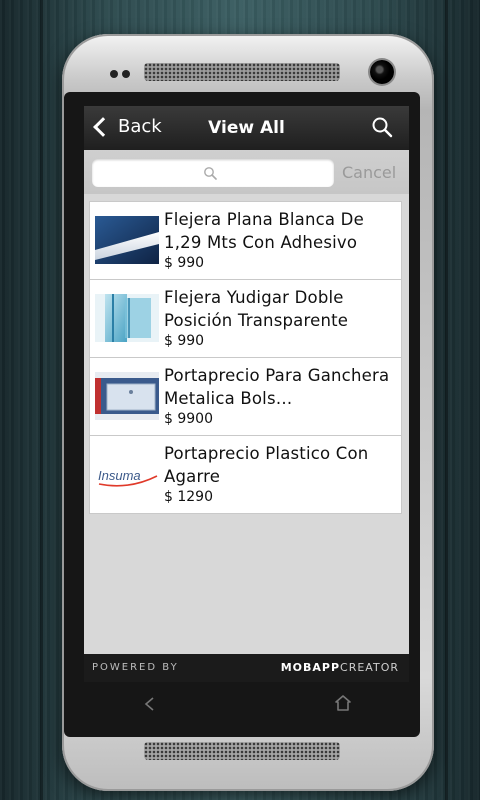  I want to click on page-title: View All, so click(246, 128).